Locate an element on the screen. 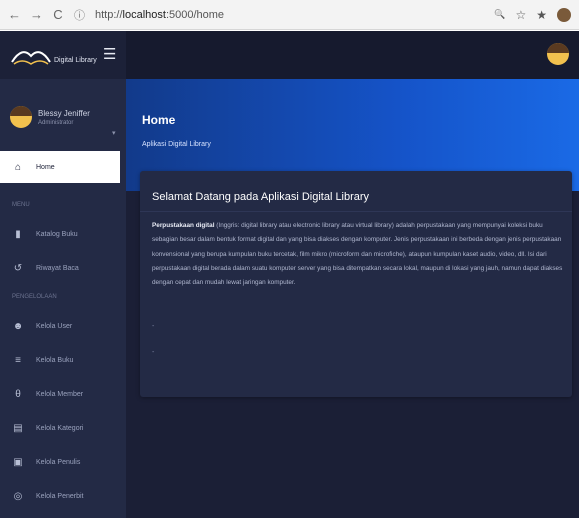  sidebar-item-label: Kelola Kategori is located at coordinates (60, 428).